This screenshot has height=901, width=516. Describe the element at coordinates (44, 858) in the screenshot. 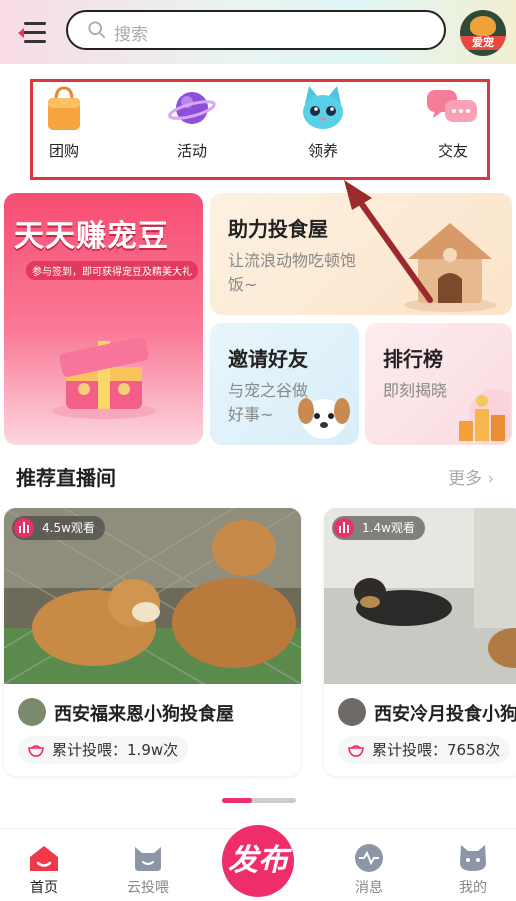

I see `home-icon` at that location.